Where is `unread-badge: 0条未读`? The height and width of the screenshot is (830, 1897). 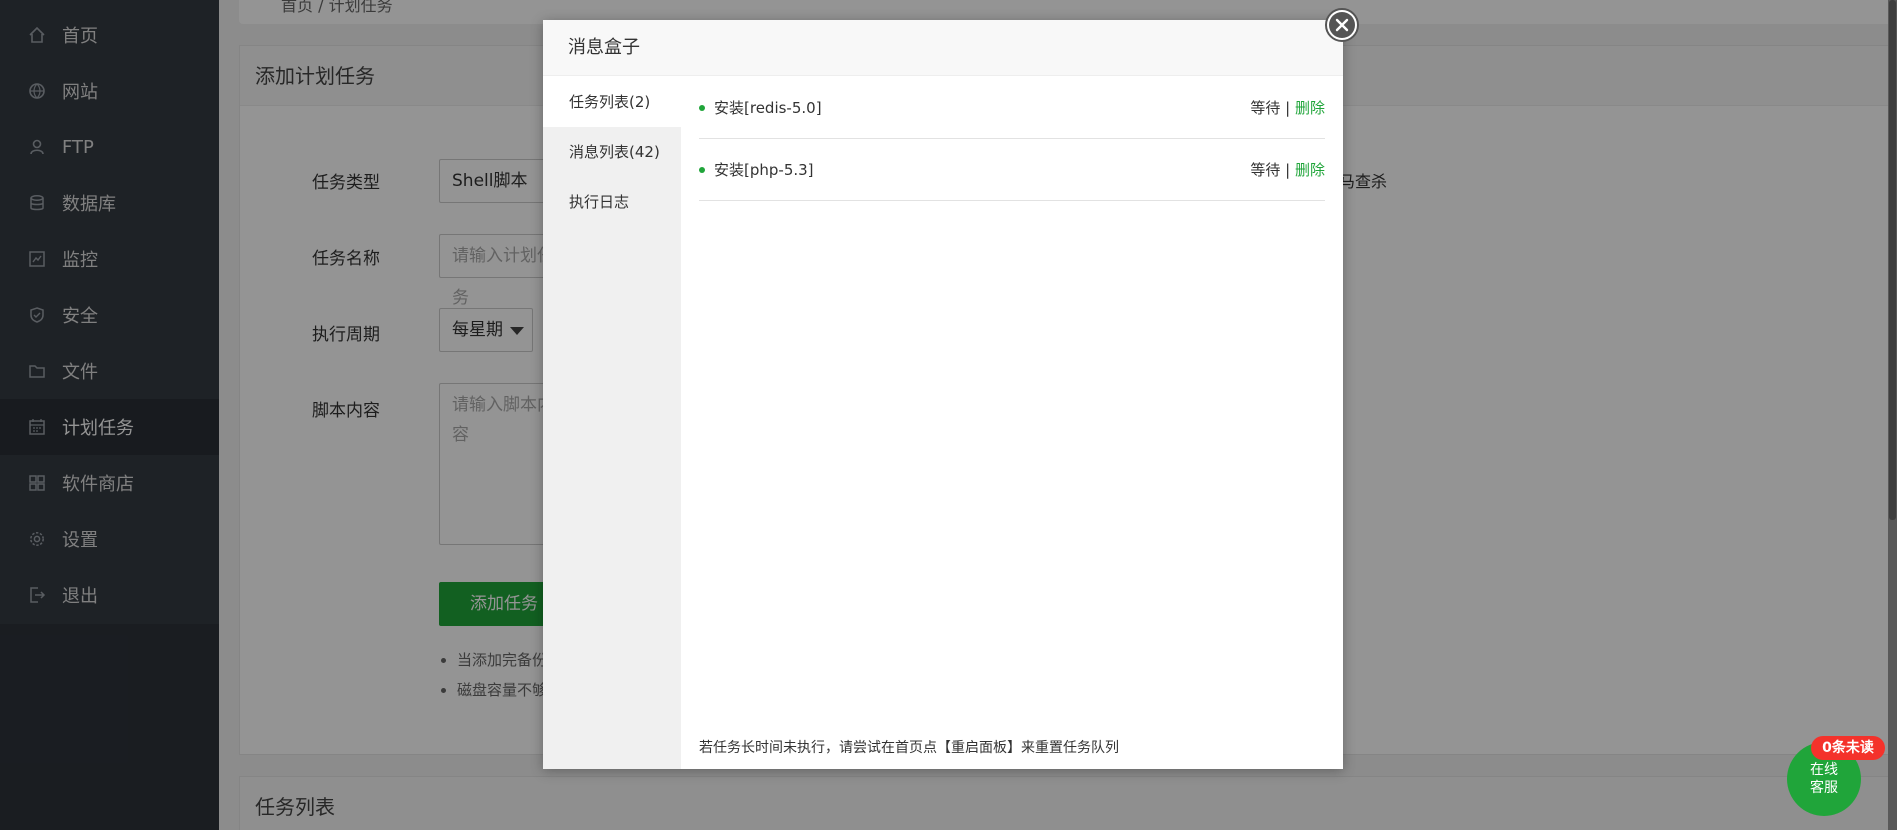
unread-badge: 0条未读 is located at coordinates (1848, 748).